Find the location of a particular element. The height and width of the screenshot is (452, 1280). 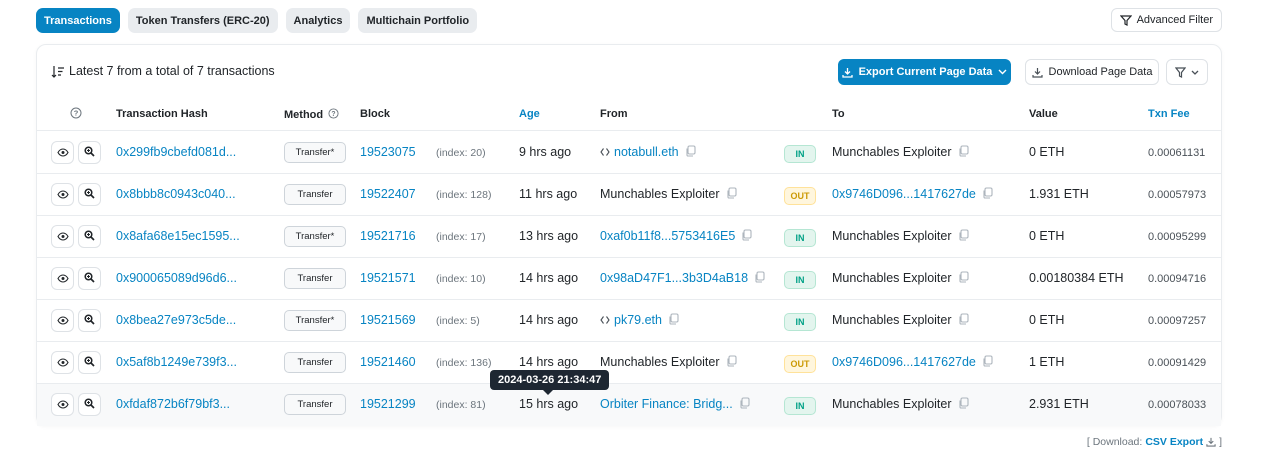

to-cell: Munchables Exploiter is located at coordinates (900, 278).